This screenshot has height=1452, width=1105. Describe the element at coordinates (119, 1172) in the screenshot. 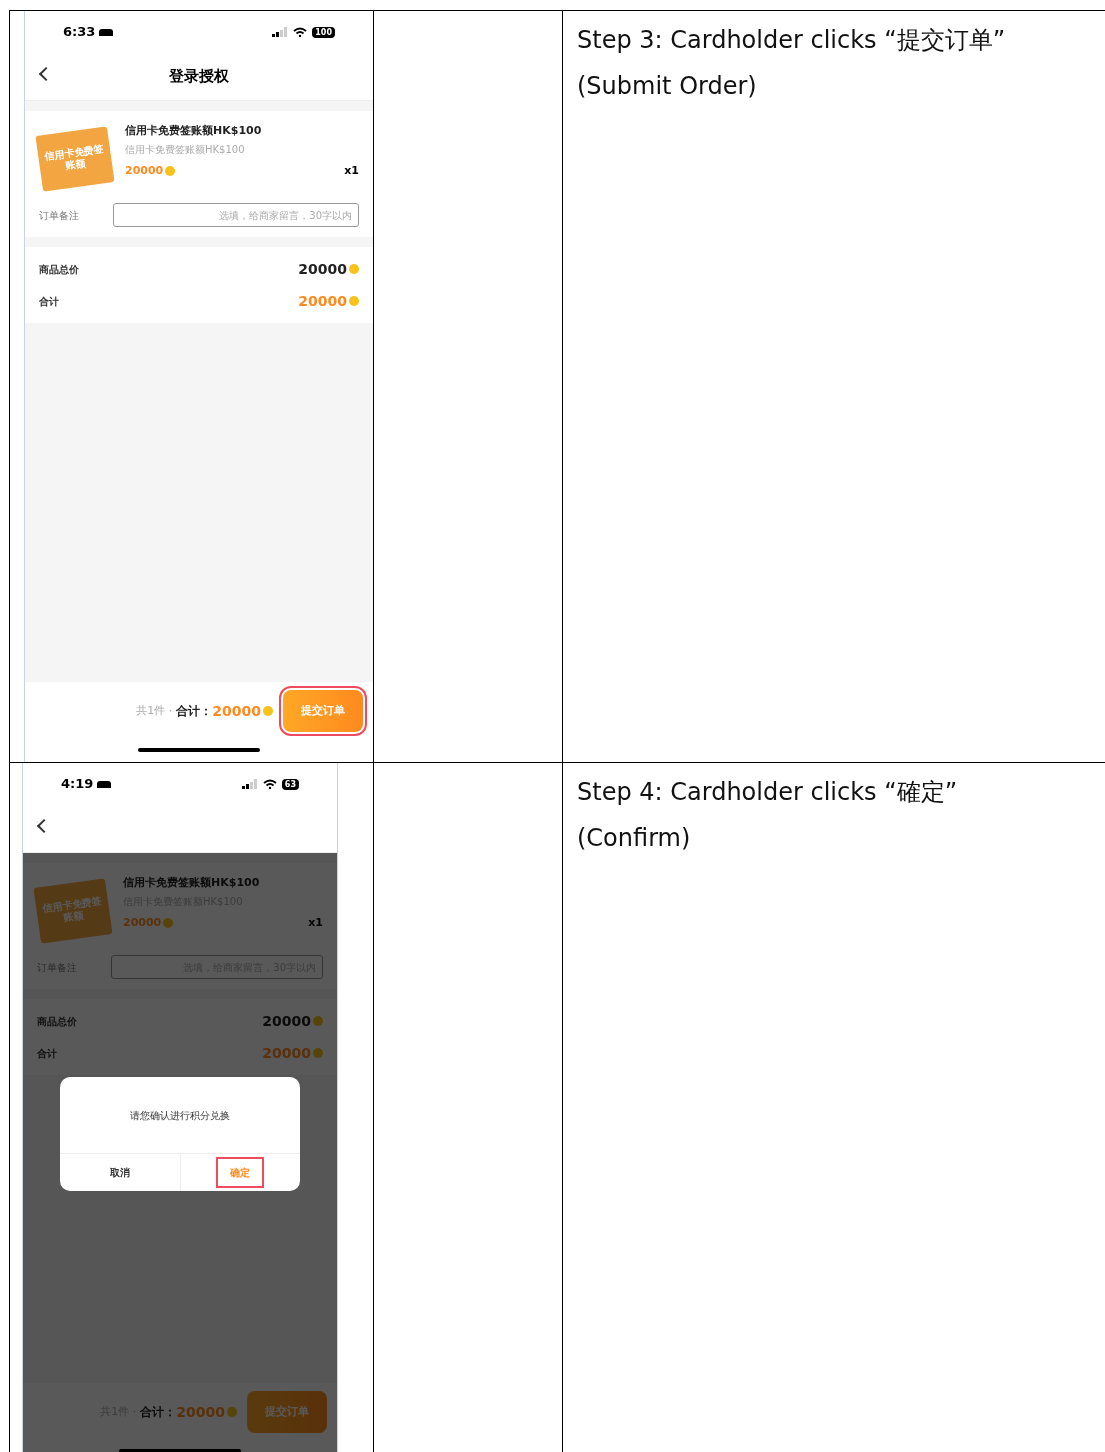

I see `cancel-button: 取消` at that location.